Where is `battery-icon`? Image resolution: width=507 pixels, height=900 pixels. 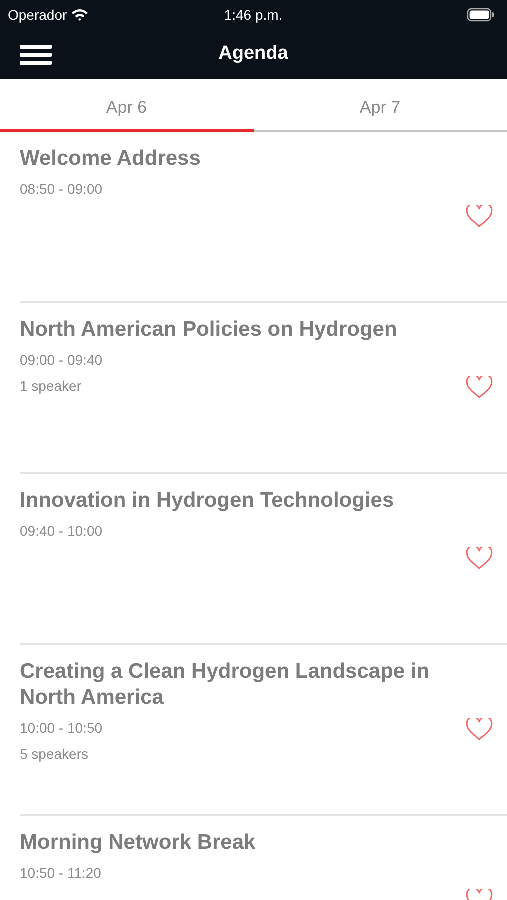
battery-icon is located at coordinates (481, 15).